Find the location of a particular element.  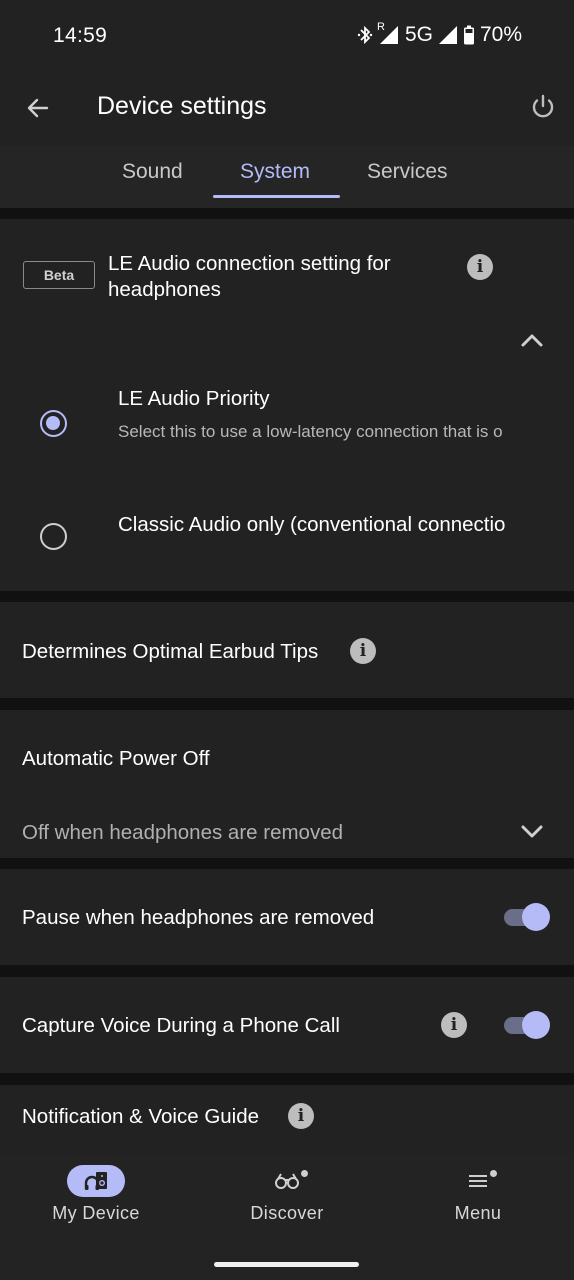

page-title: Device settings is located at coordinates (182, 106).